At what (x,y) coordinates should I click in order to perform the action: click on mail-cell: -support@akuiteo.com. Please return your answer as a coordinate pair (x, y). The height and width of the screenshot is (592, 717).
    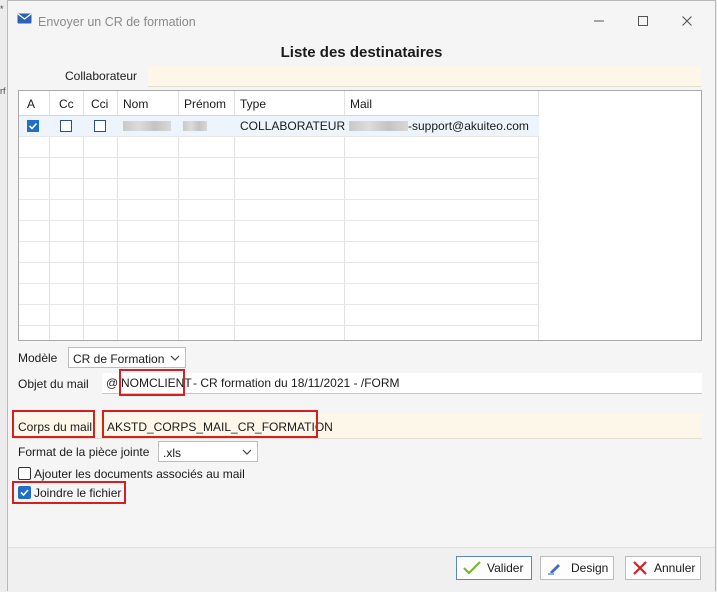
    Looking at the image, I should click on (468, 126).